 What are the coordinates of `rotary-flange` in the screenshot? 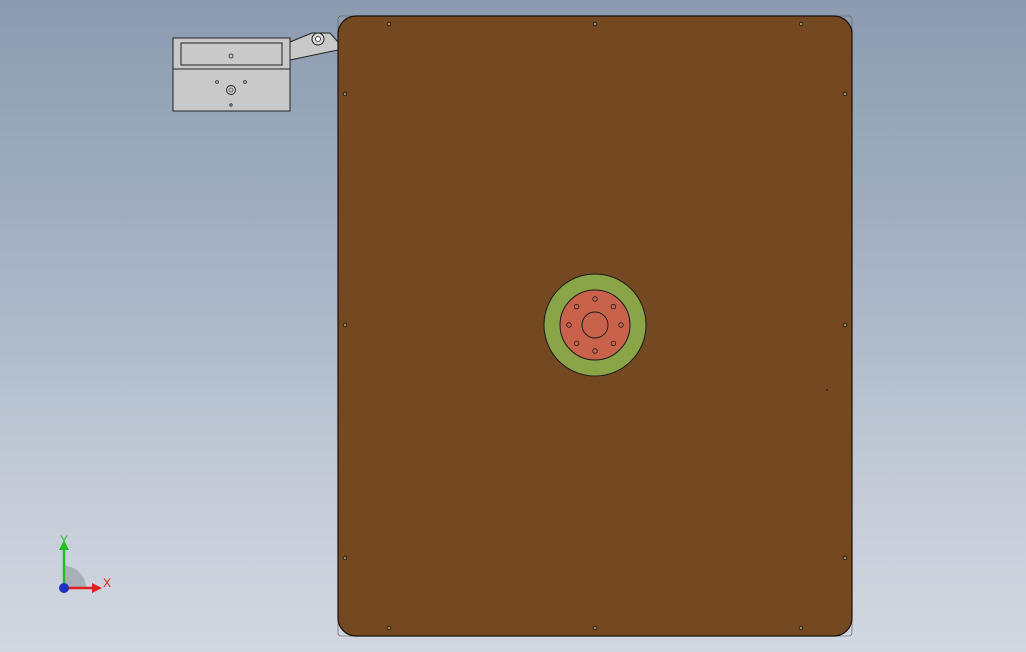 It's located at (595, 325).